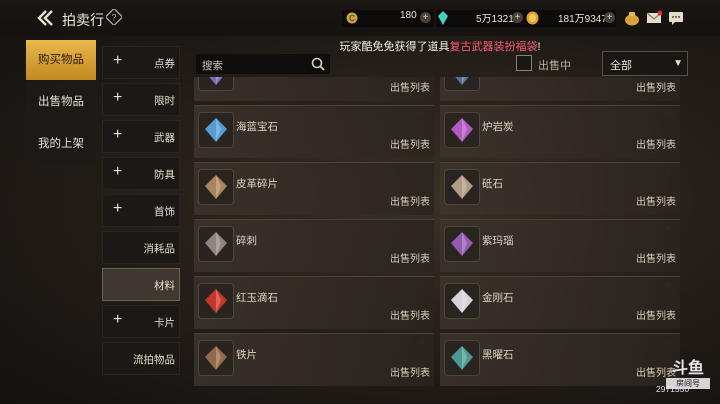  Describe the element at coordinates (462, 187) in the screenshot. I see `whetstone-icon` at that location.